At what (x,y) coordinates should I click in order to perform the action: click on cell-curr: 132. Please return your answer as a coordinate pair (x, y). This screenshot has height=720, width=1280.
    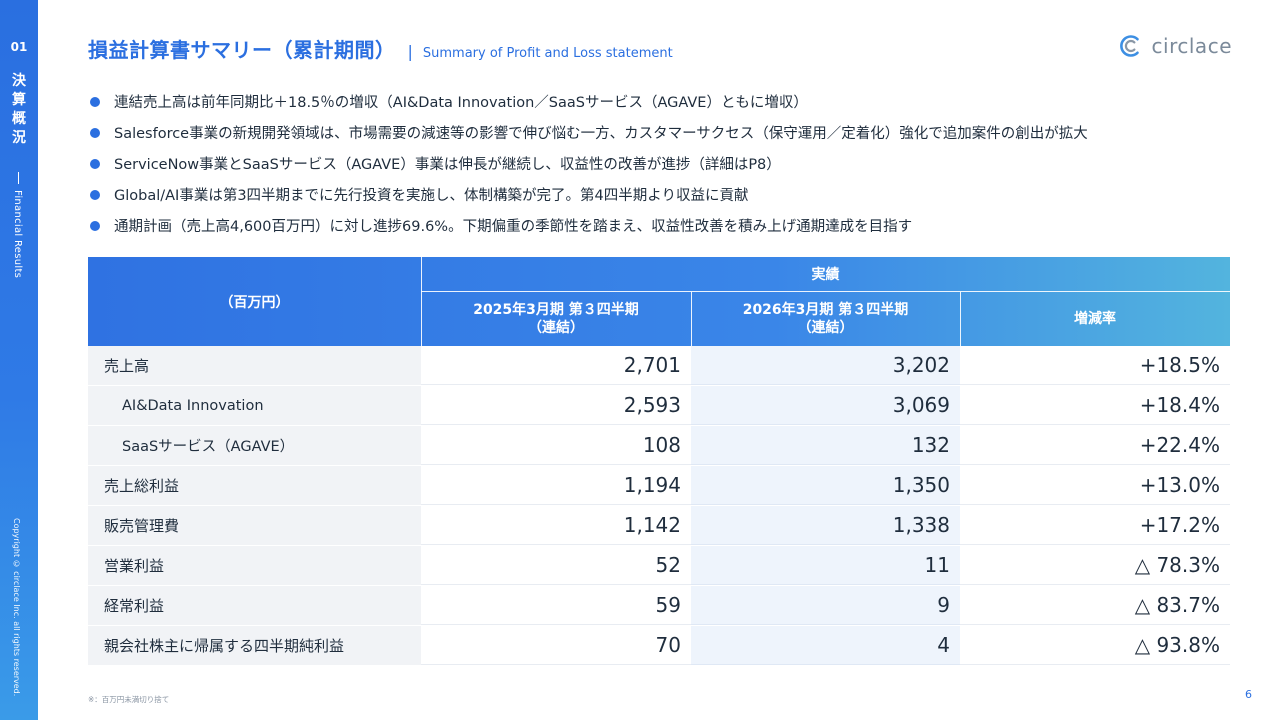
    Looking at the image, I should click on (825, 445).